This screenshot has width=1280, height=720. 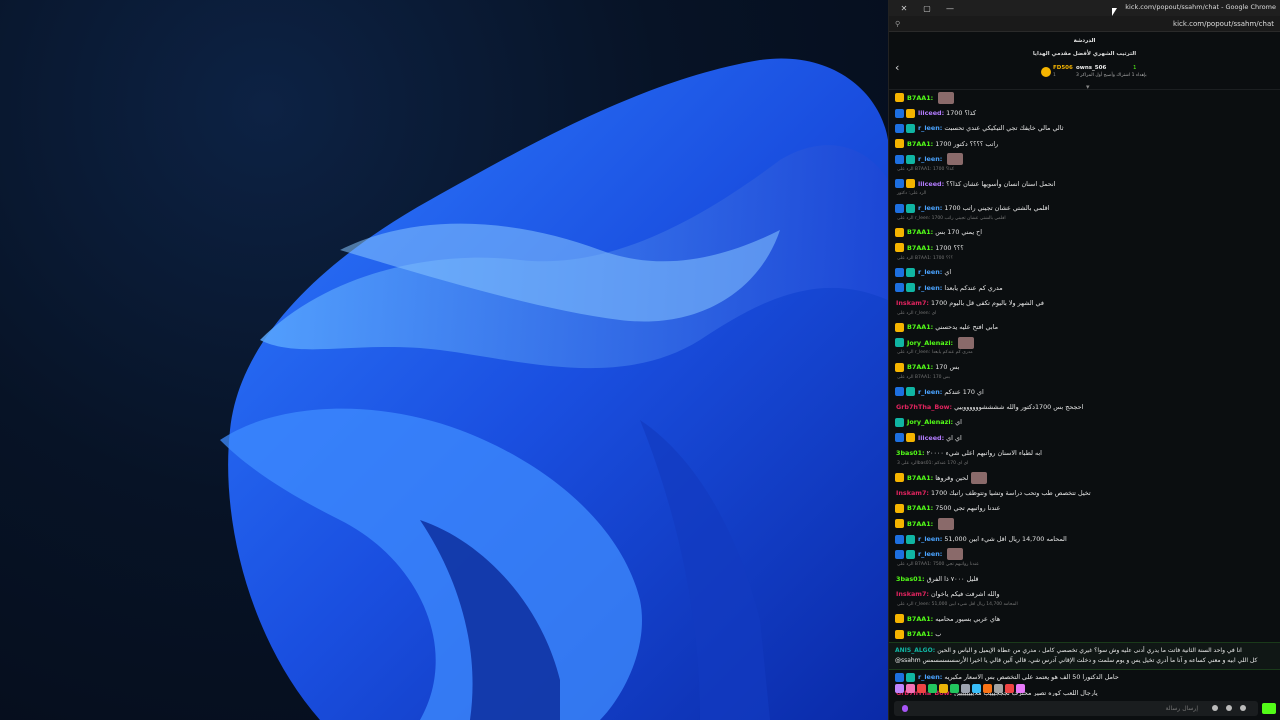 I want to click on chat-username: ANIS_ALGO:, so click(x=916, y=650).